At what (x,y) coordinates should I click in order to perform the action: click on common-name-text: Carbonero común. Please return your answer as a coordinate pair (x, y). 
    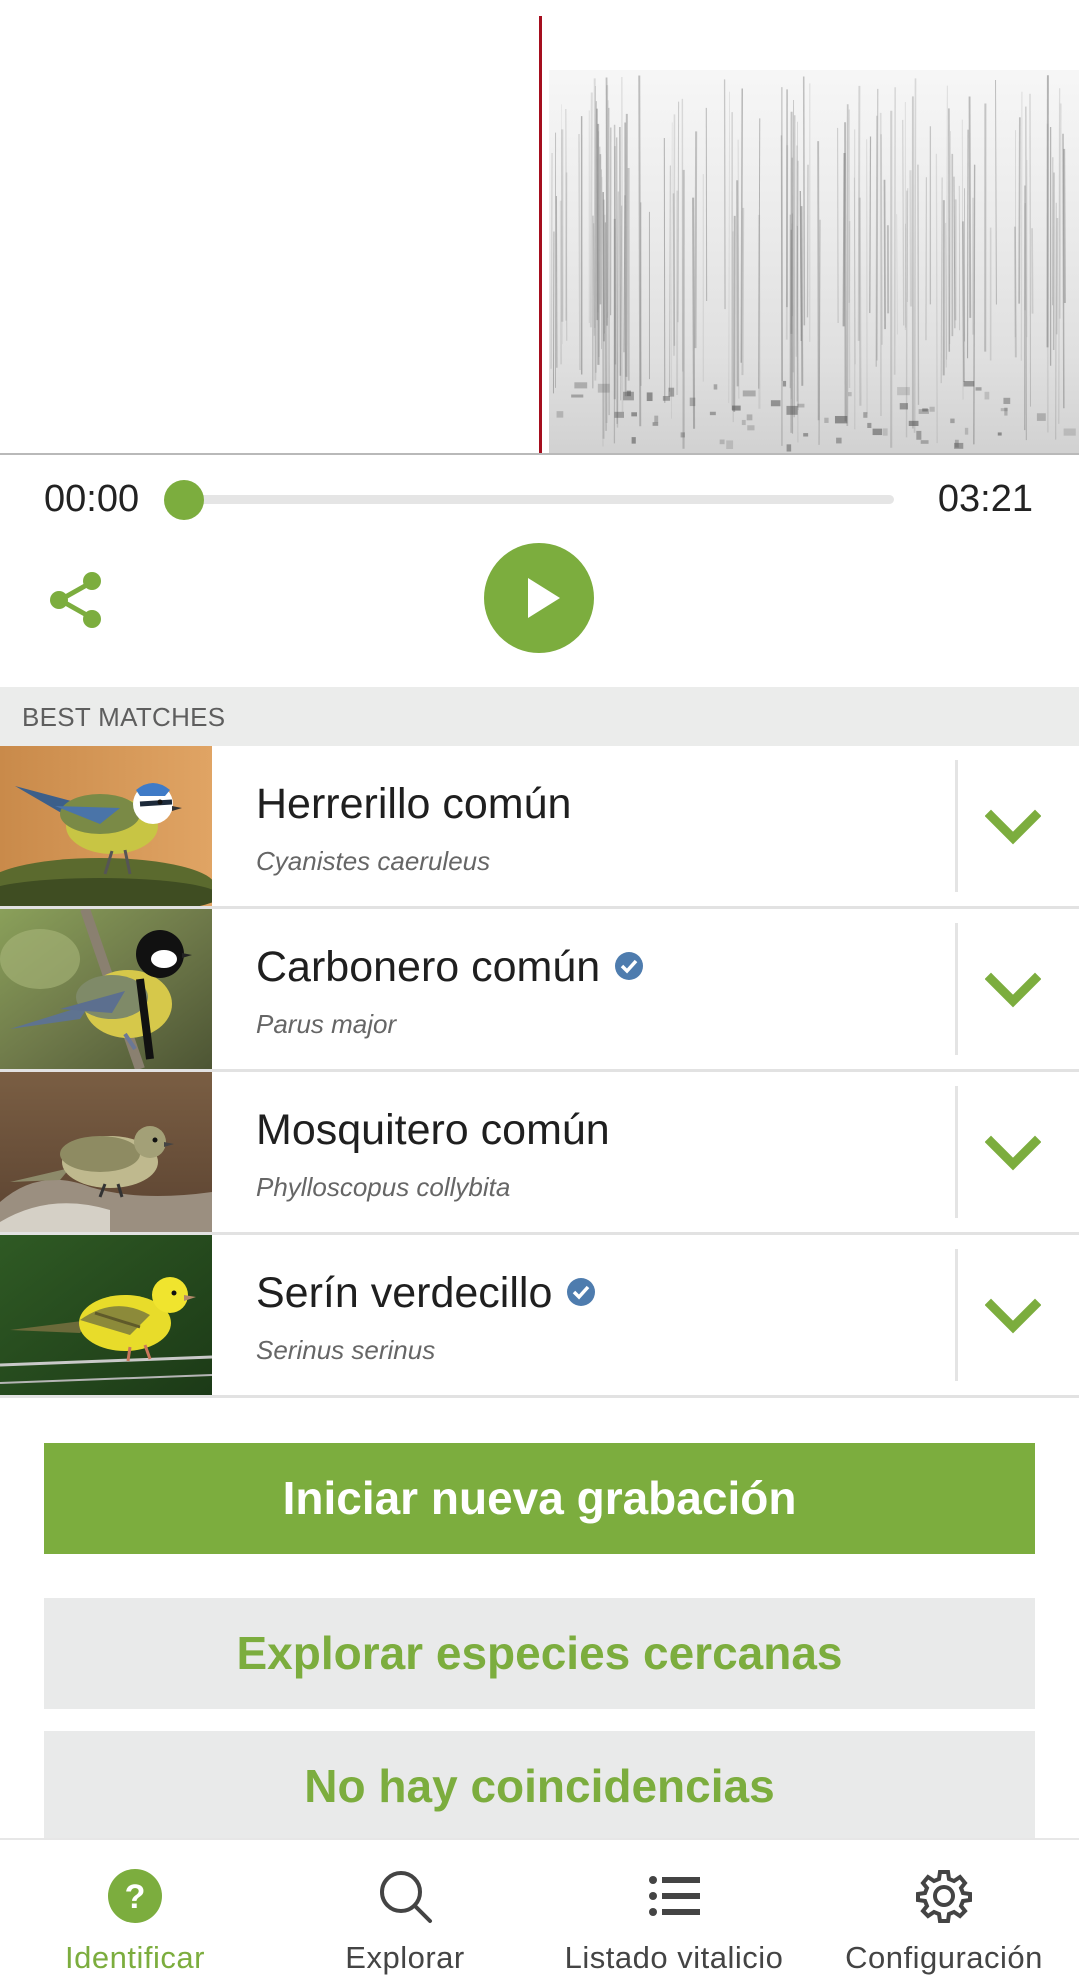
    Looking at the image, I should click on (428, 967).